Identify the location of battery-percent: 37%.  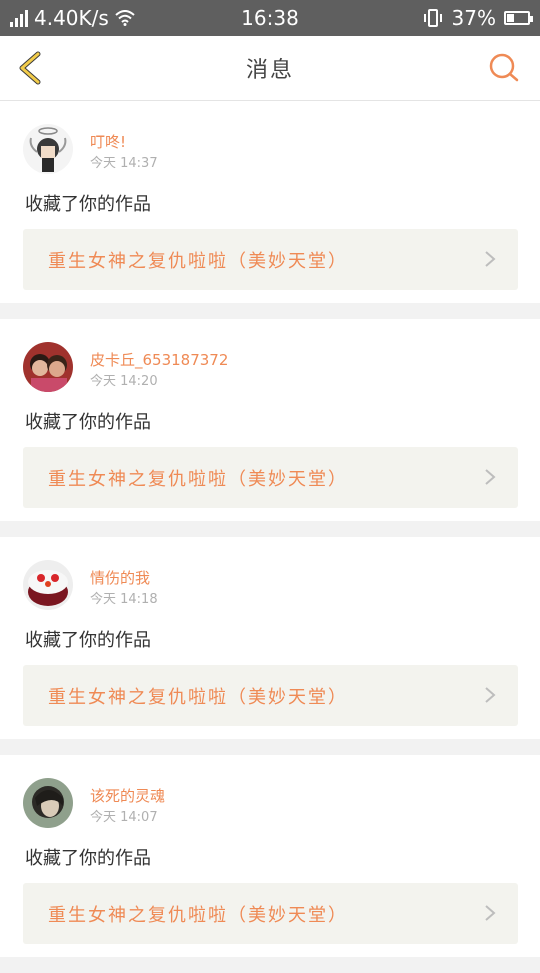
(473, 18).